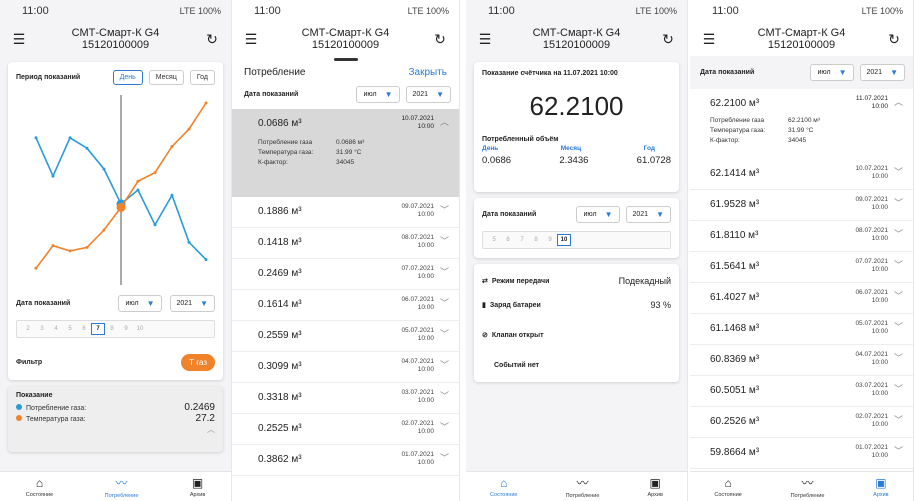 Image resolution: width=914 pixels, height=501 pixels. Describe the element at coordinates (801, 174) in the screenshot. I see `list-item: 62.1414 м³ 10.07.2021 10:00 ﹀` at that location.